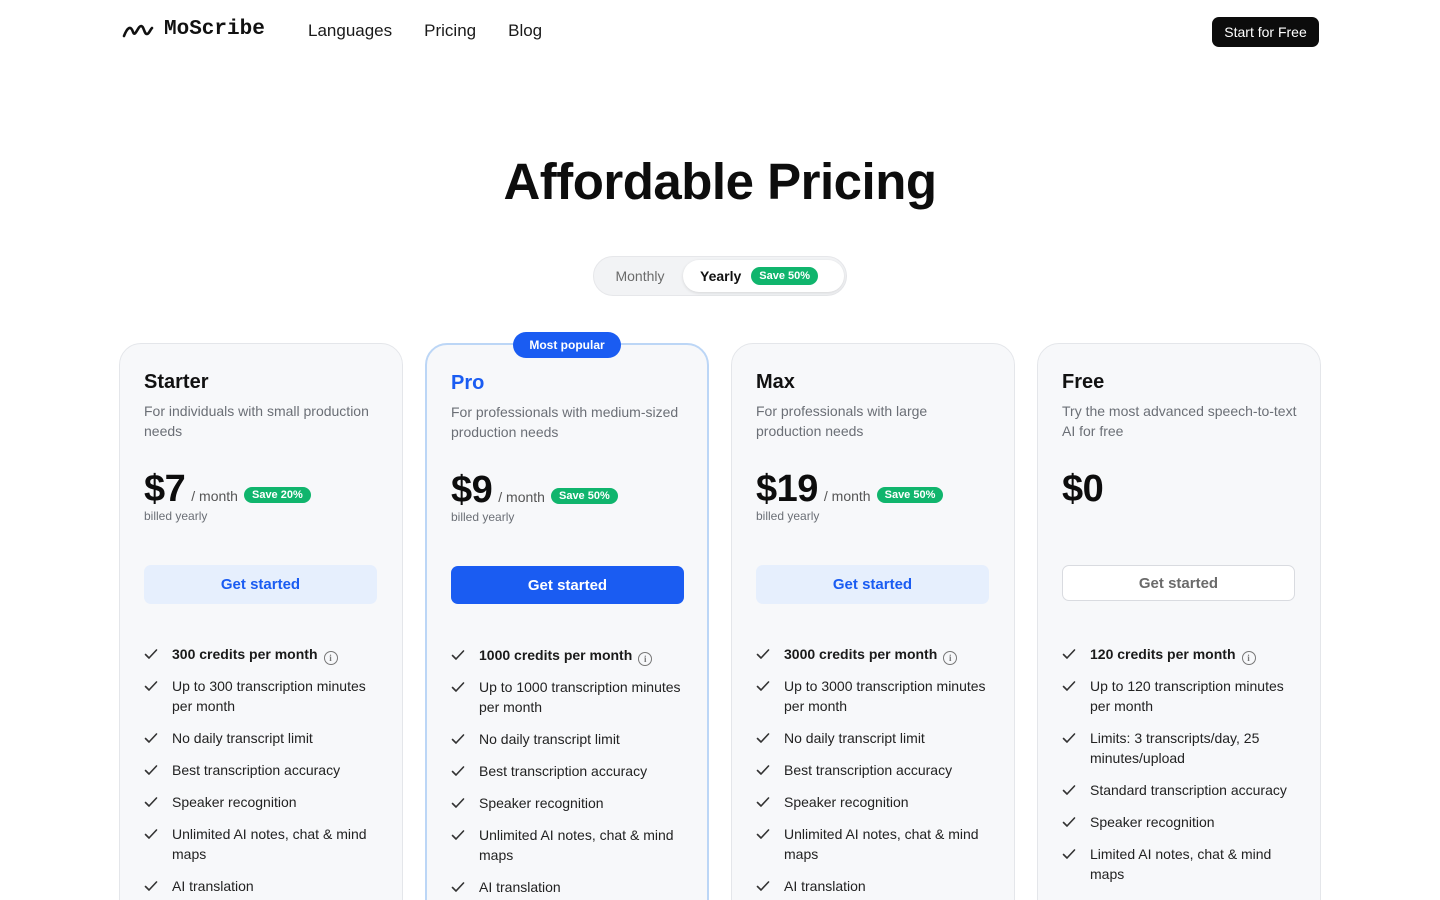 This screenshot has height=900, width=1440. What do you see at coordinates (872, 584) in the screenshot?
I see `get-started-max-button: Get started` at bounding box center [872, 584].